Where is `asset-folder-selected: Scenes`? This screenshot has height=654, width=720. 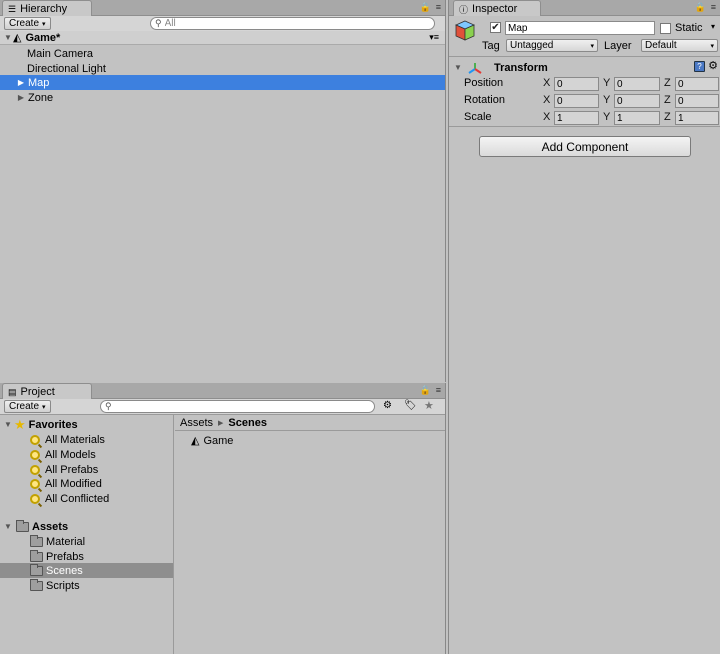
asset-folder-selected: Scenes is located at coordinates (86, 570).